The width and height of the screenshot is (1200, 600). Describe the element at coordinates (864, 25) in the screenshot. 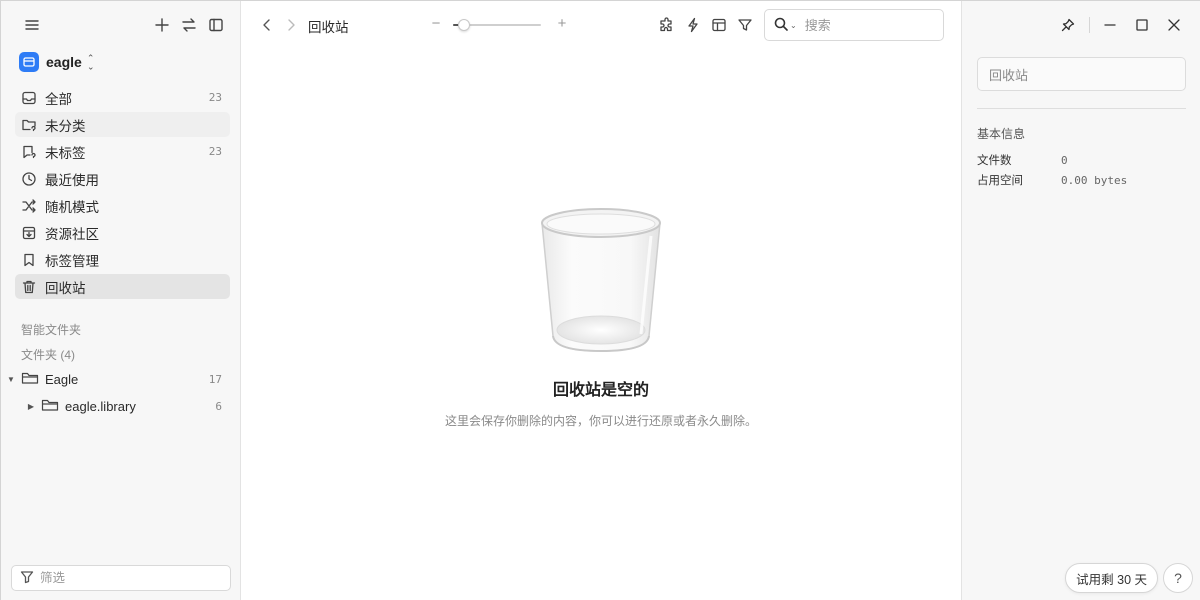

I see `search-input` at that location.